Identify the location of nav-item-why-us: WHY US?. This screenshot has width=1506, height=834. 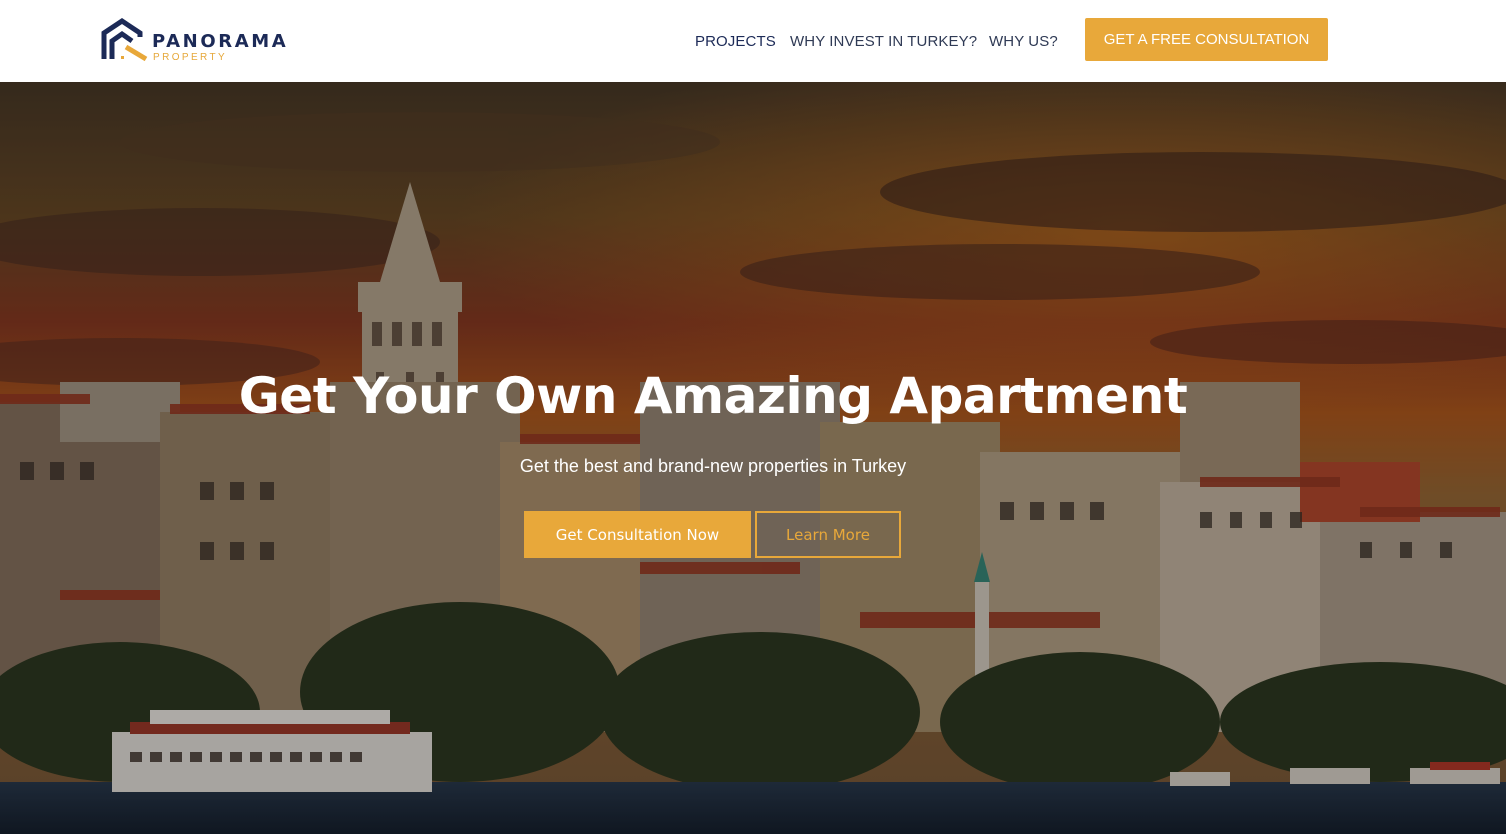
(1023, 41).